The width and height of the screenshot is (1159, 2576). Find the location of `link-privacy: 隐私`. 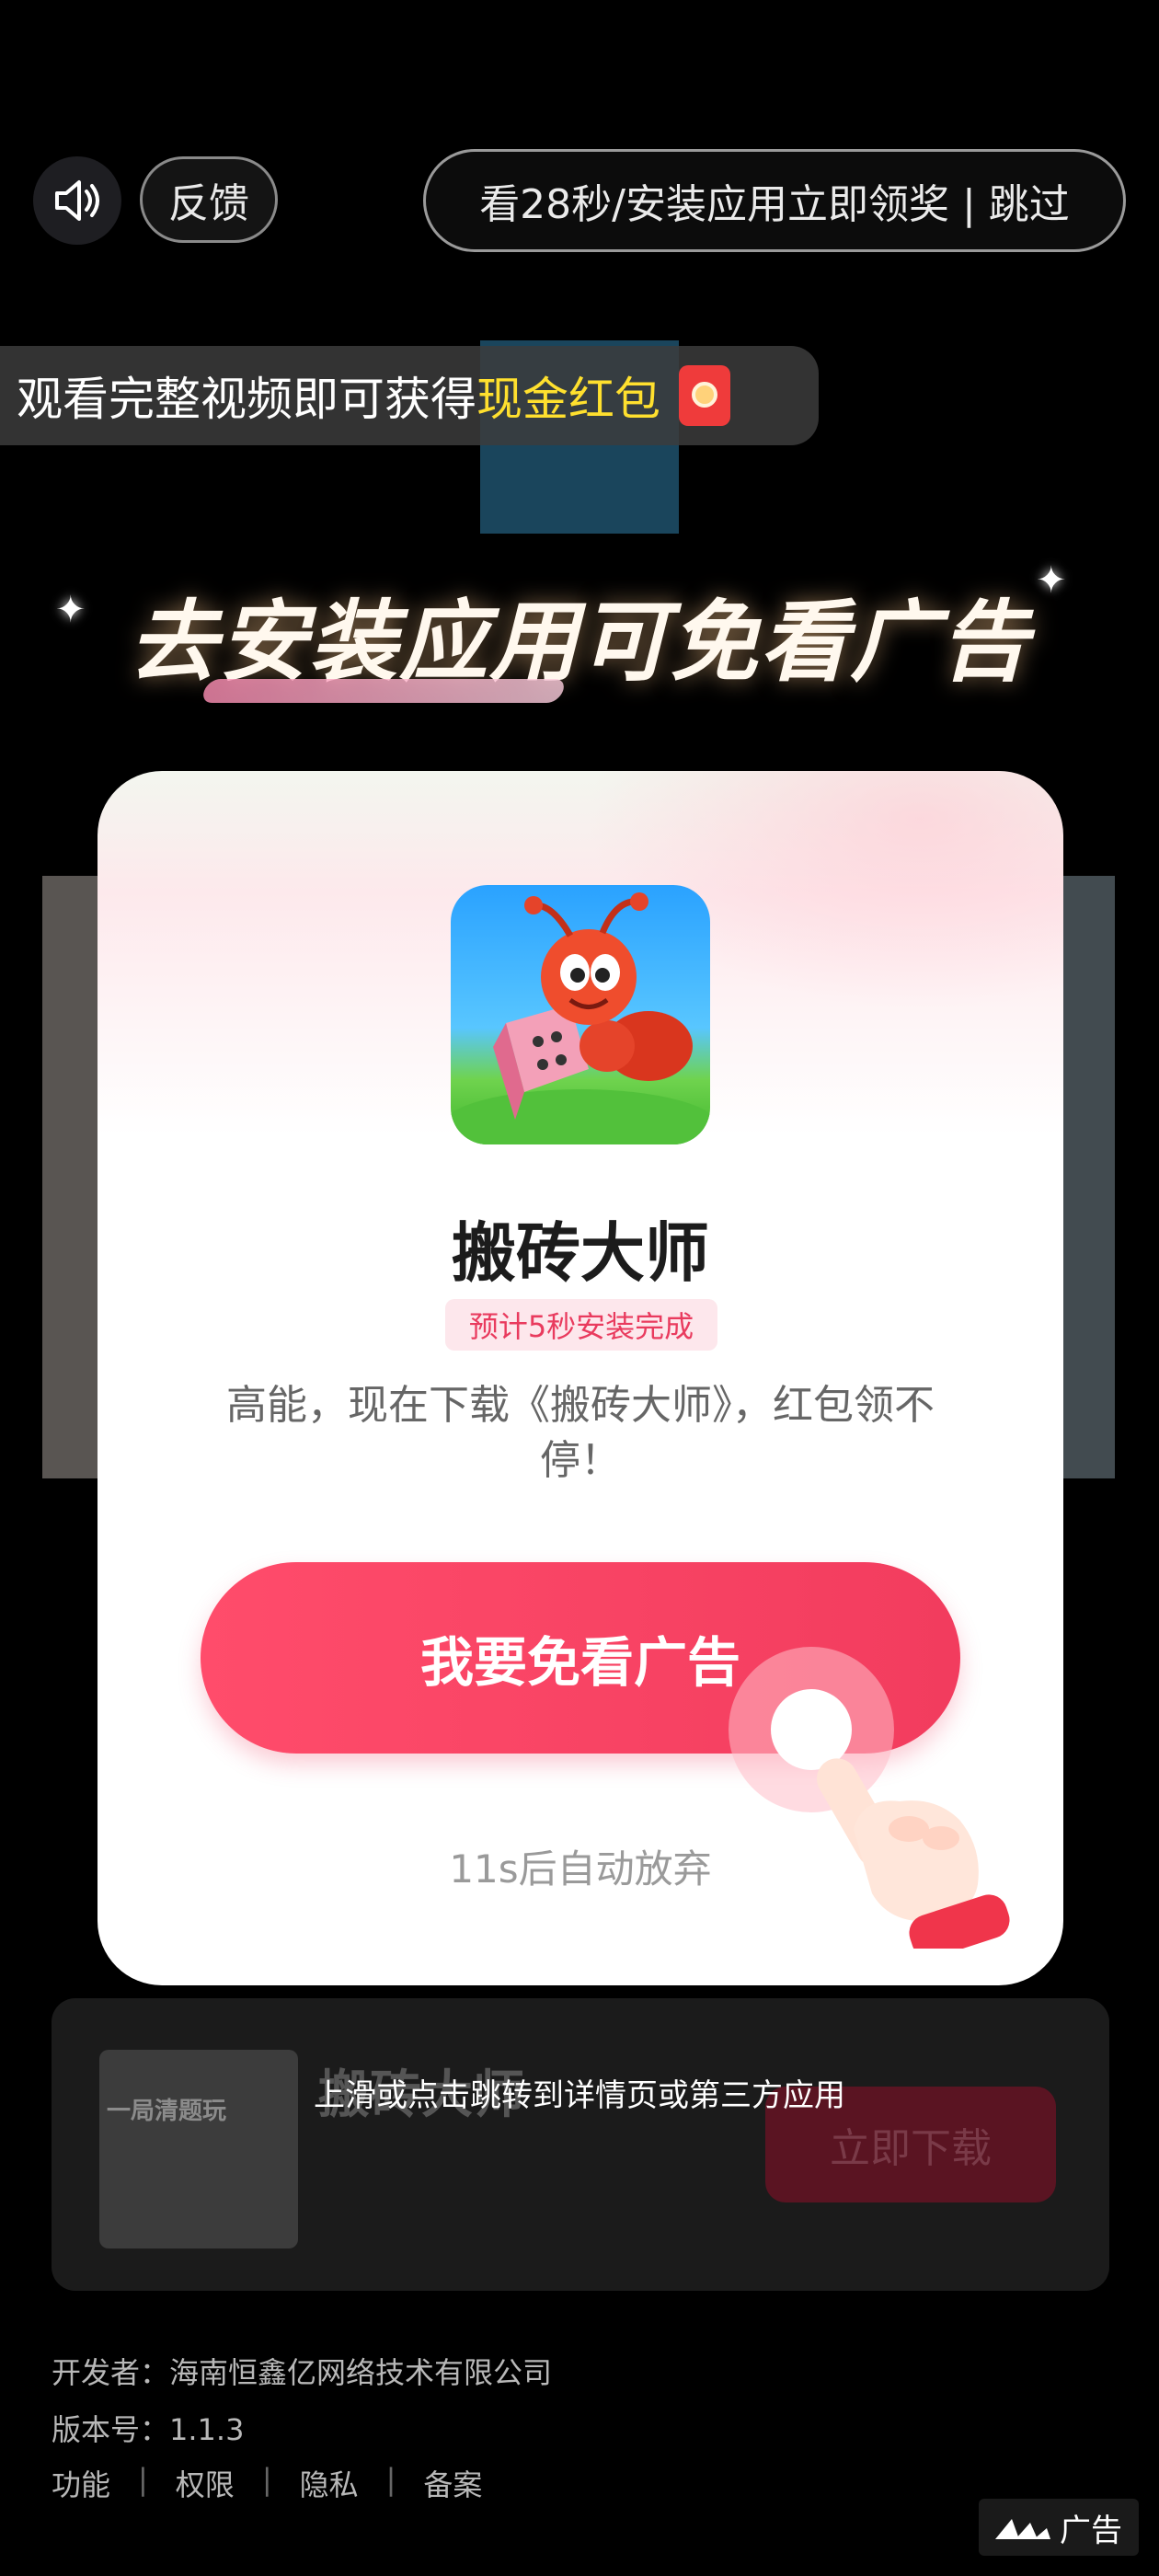

link-privacy: 隐私 is located at coordinates (329, 2483).